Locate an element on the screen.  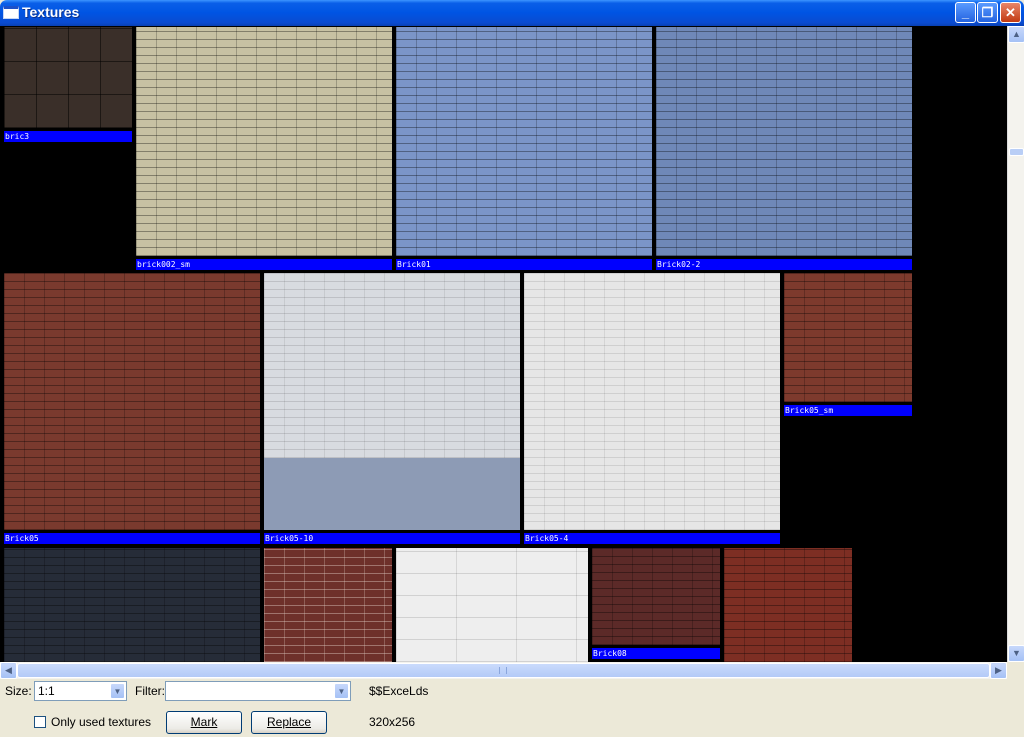
scroll-left-button: ◀ is located at coordinates (8, 670).